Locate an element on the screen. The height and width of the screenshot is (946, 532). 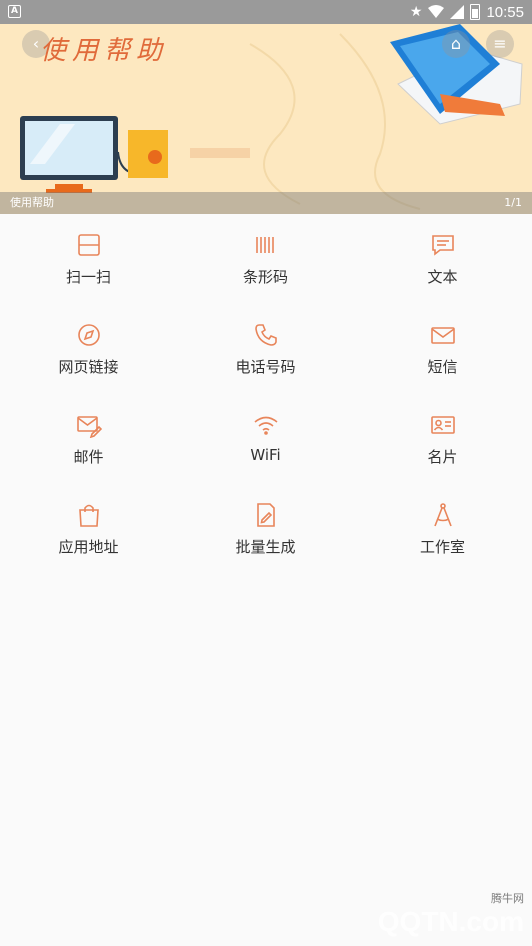
grid-item-wifi: WiFi is located at coordinates (265, 439).